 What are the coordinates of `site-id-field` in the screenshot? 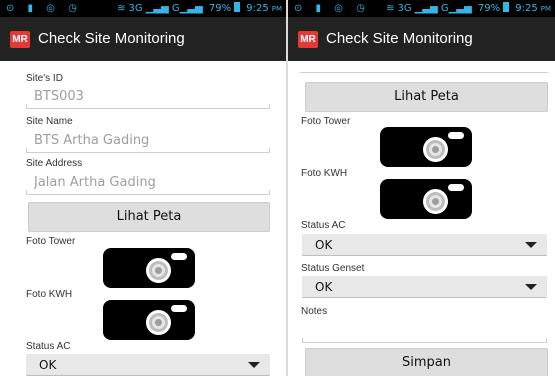 It's located at (148, 98).